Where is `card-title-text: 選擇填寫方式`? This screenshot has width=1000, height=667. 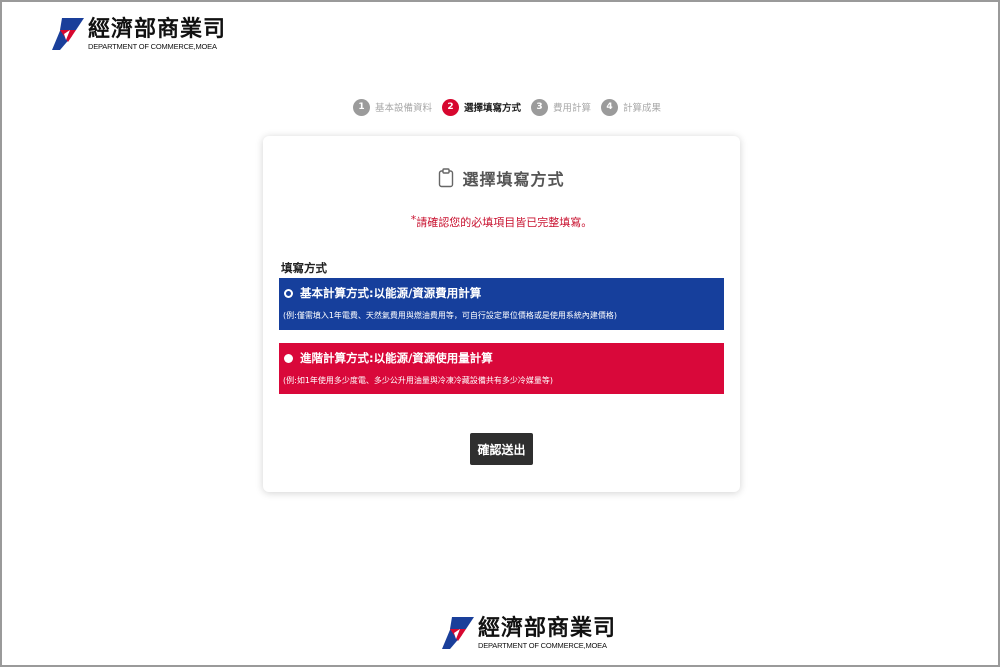
card-title-text: 選擇填寫方式 is located at coordinates (513, 179).